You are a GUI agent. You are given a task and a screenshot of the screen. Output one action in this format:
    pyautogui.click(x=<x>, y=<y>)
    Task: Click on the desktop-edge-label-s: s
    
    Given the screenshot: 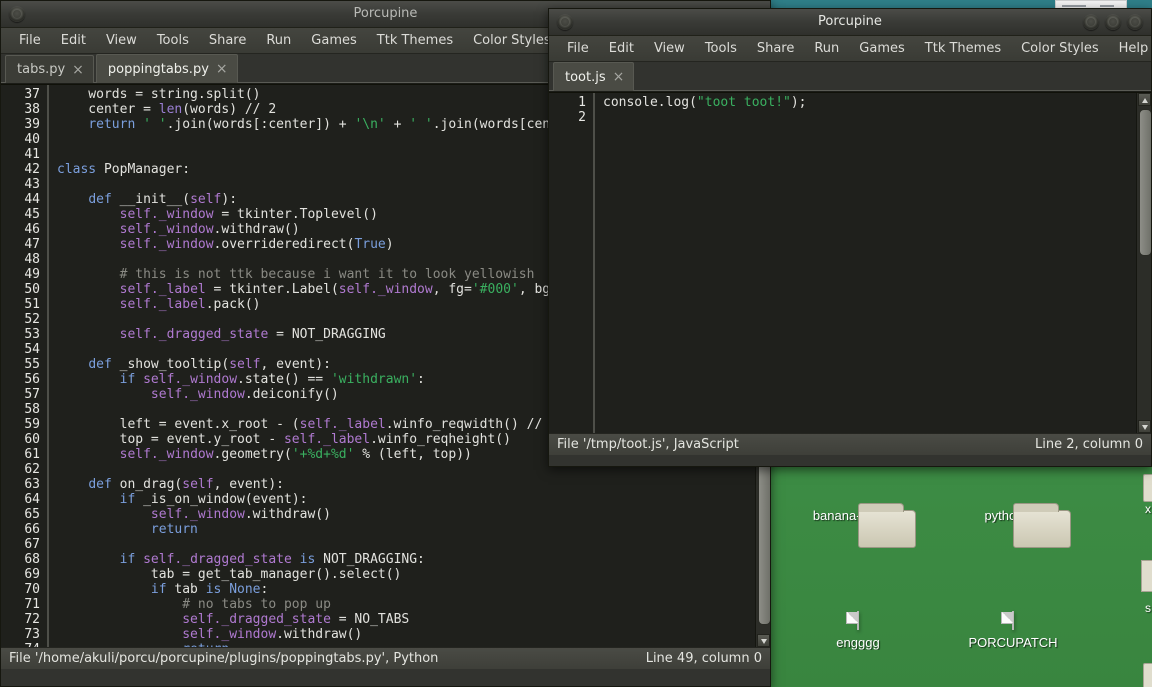 What is the action you would take?
    pyautogui.click(x=1148, y=608)
    